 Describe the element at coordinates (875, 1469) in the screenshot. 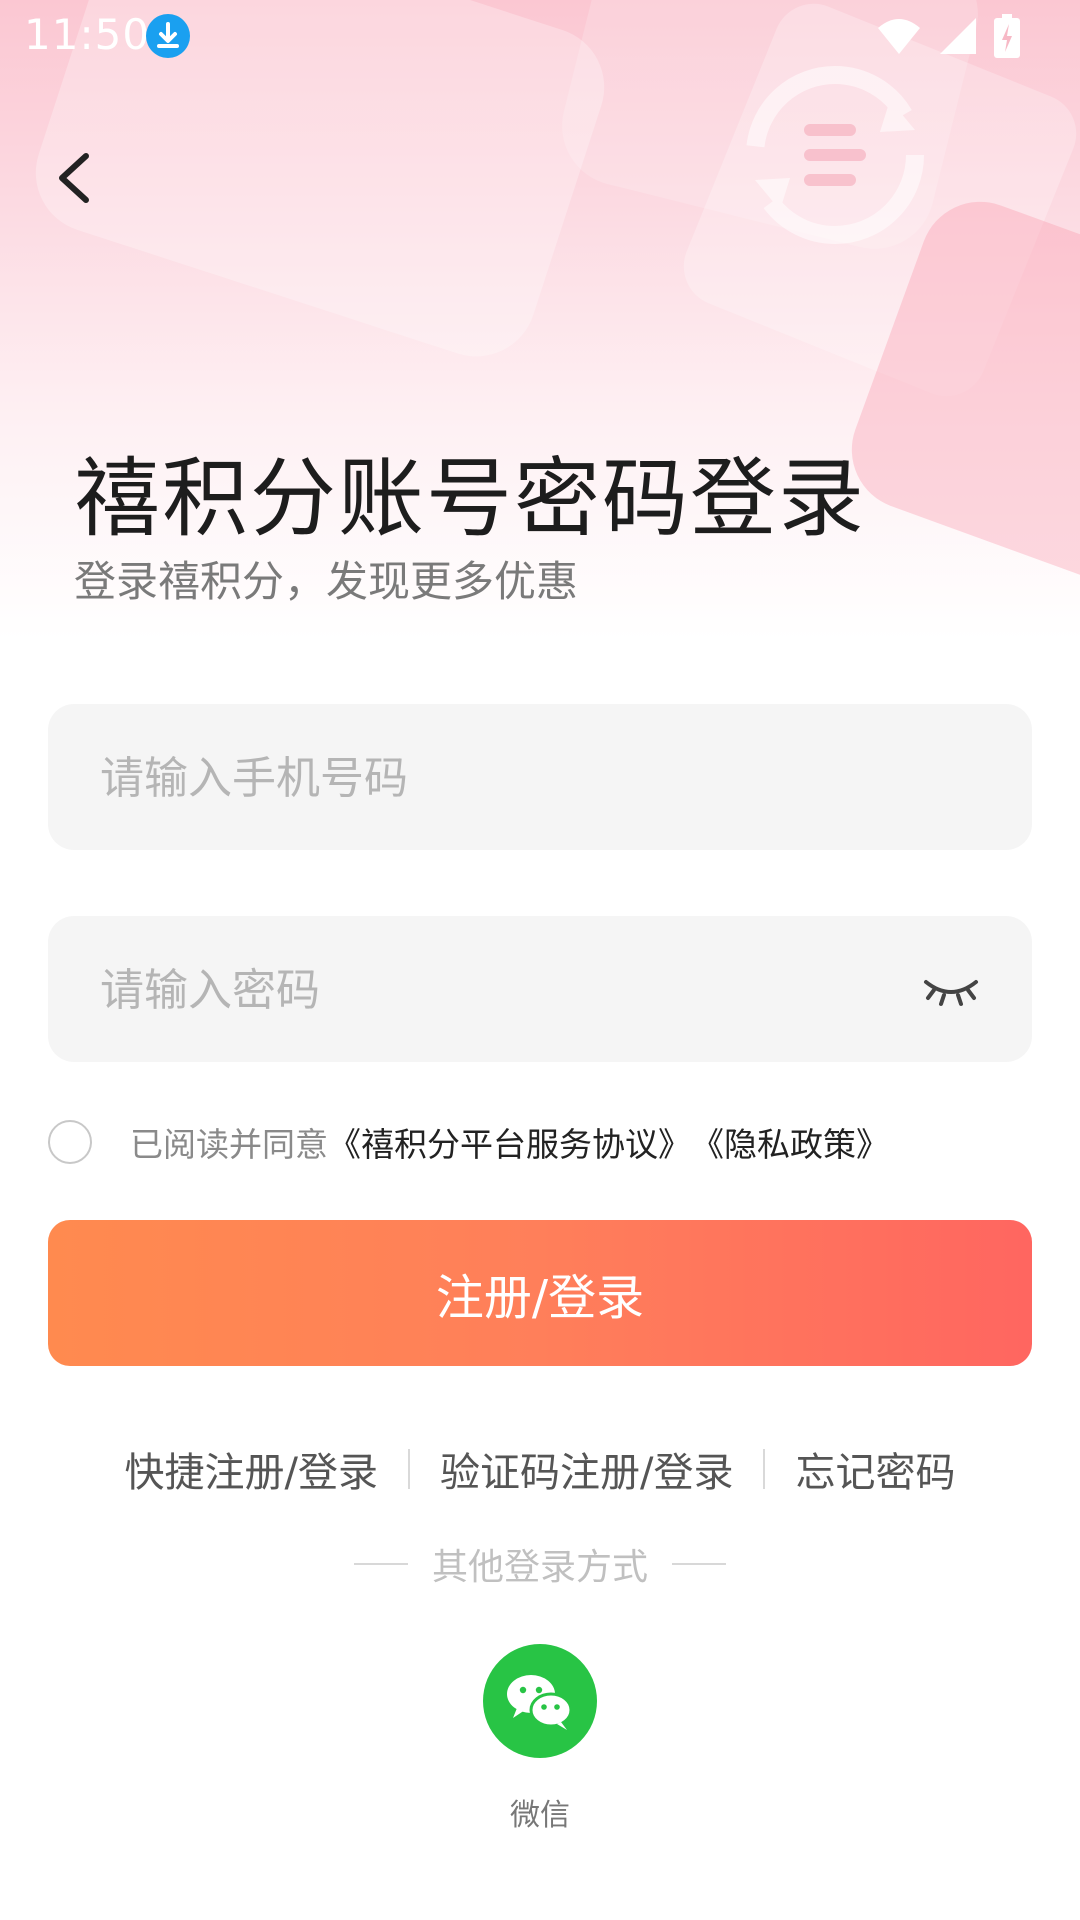

I see `forgot-password-link: 忘记密码` at that location.